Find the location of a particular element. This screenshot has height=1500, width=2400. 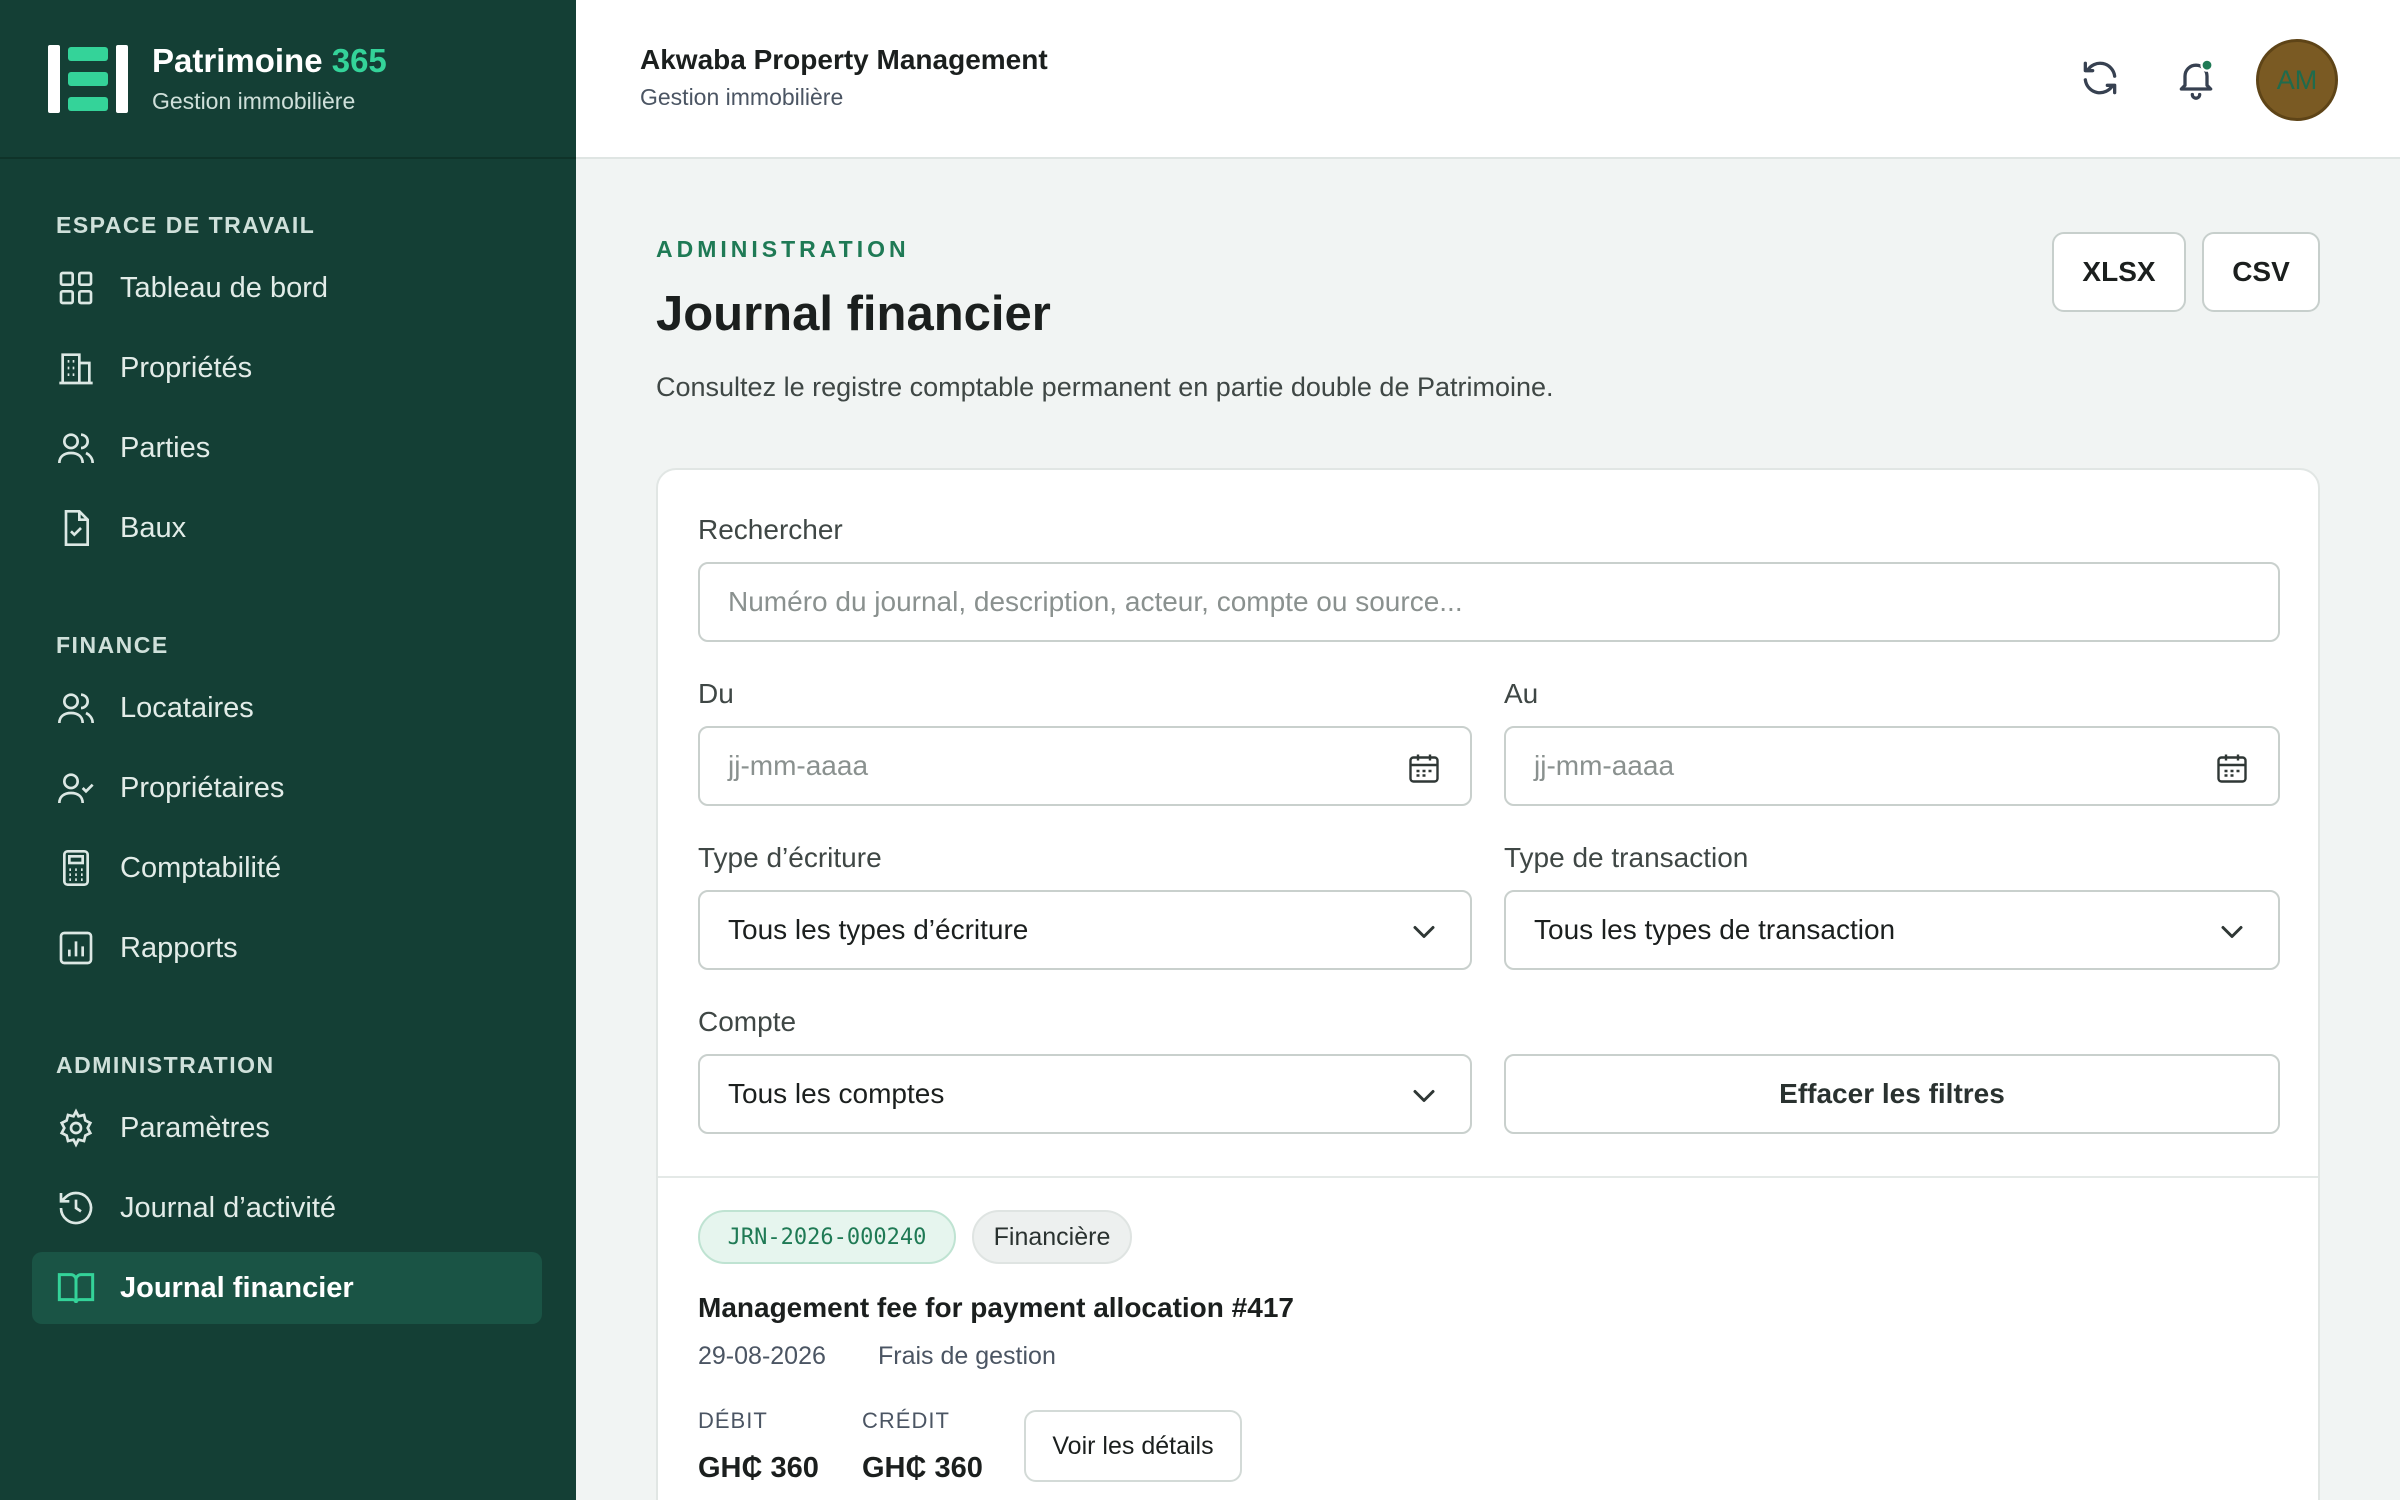

user-check-icon is located at coordinates (76, 788).